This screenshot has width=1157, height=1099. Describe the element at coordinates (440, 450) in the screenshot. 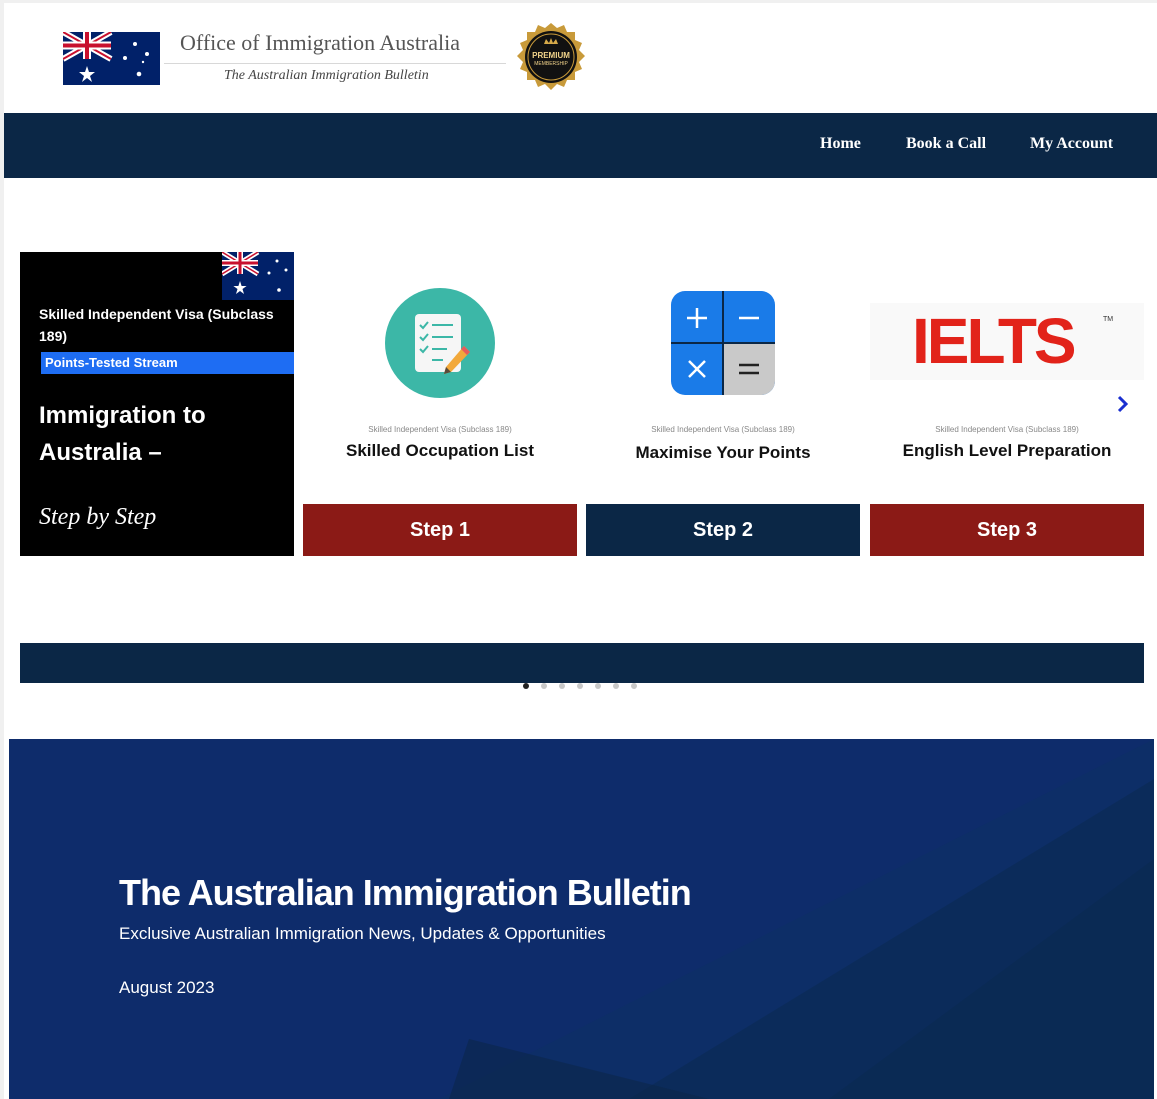

I see `card-title: Skilled Occupation List` at that location.